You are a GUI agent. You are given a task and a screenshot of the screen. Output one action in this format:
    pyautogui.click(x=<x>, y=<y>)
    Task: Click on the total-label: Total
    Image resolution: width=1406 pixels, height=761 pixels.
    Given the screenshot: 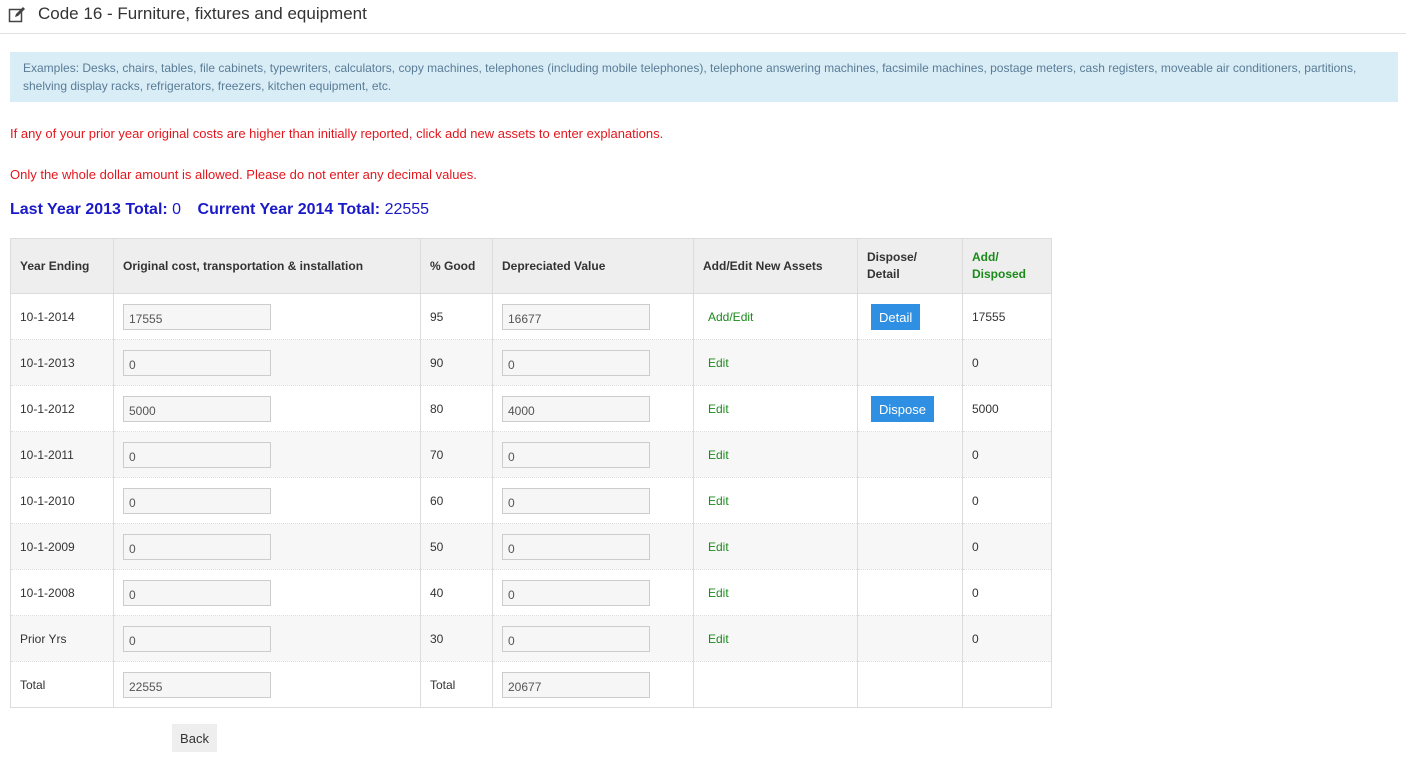 What is the action you would take?
    pyautogui.click(x=62, y=684)
    